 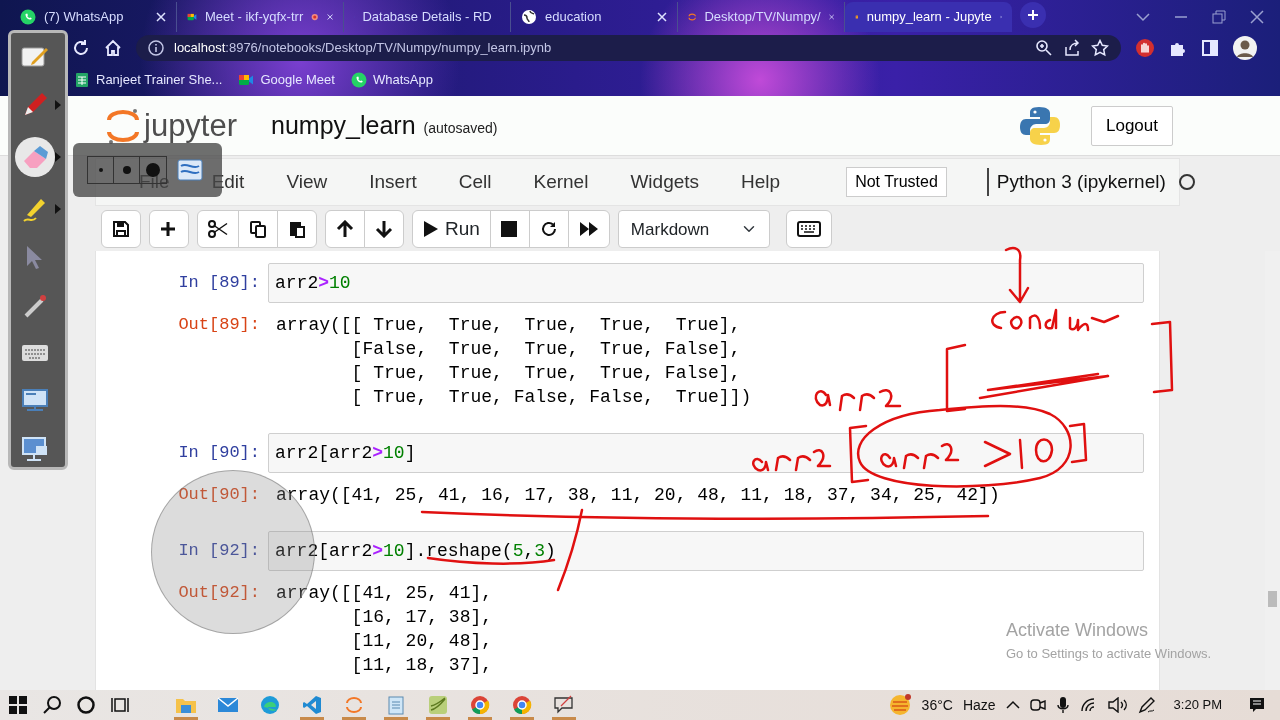 I want to click on brush-settings-icon, so click(x=191, y=170).